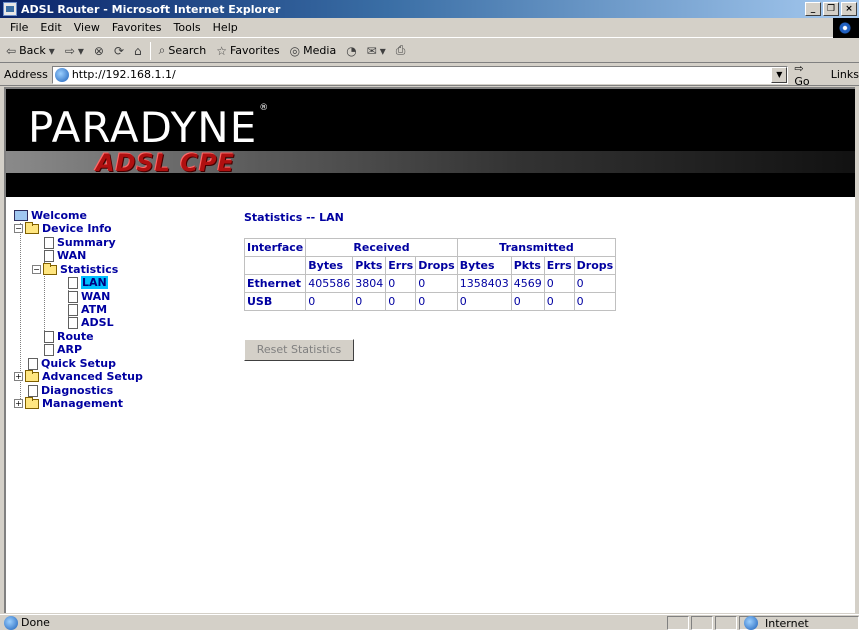 This screenshot has height=630, width=859. What do you see at coordinates (845, 74) in the screenshot?
I see `links-button: Links` at bounding box center [845, 74].